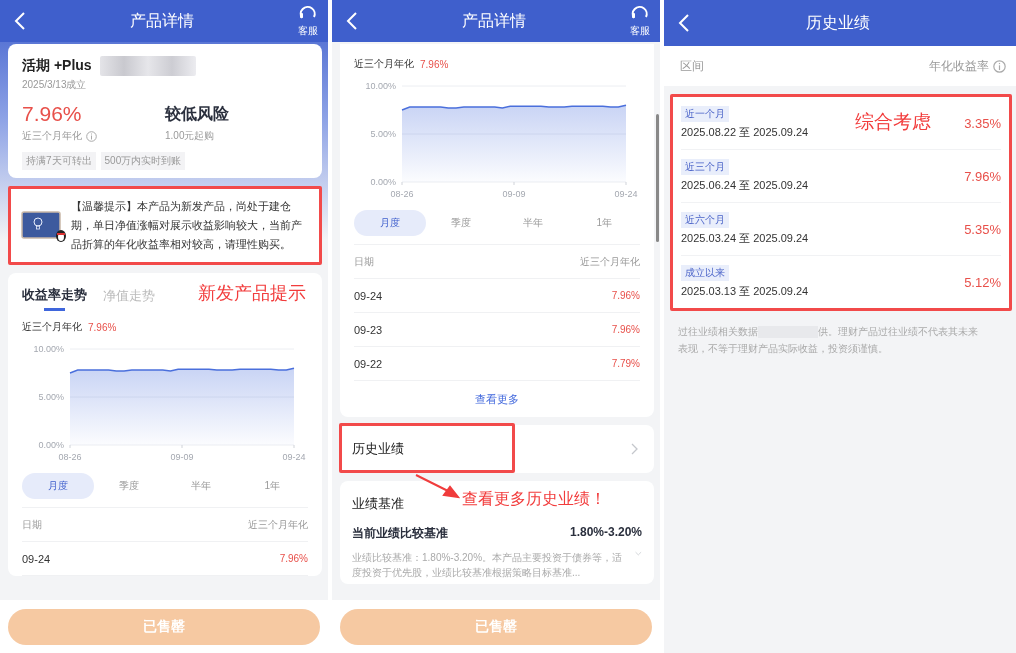 The image size is (1016, 653). Describe the element at coordinates (745, 238) in the screenshot. I see `date-range: 2025.03.24 至 2025.09.24` at that location.